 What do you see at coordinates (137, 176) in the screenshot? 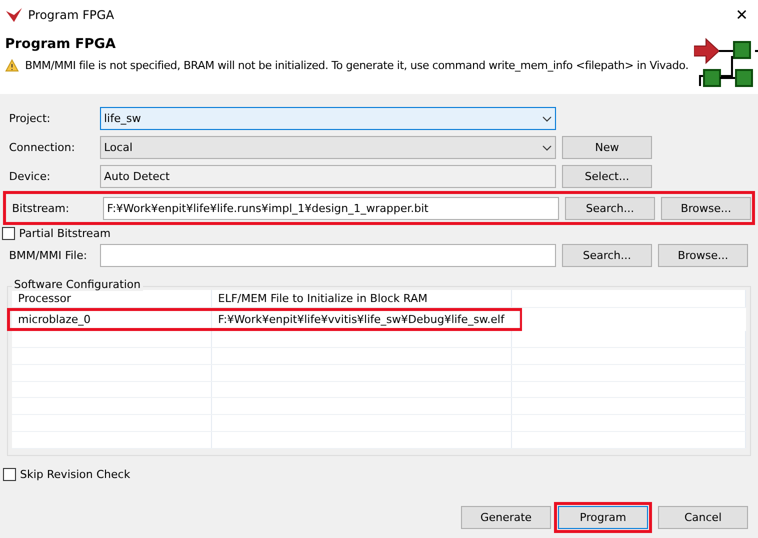
I see `field-value: Auto Detect` at bounding box center [137, 176].